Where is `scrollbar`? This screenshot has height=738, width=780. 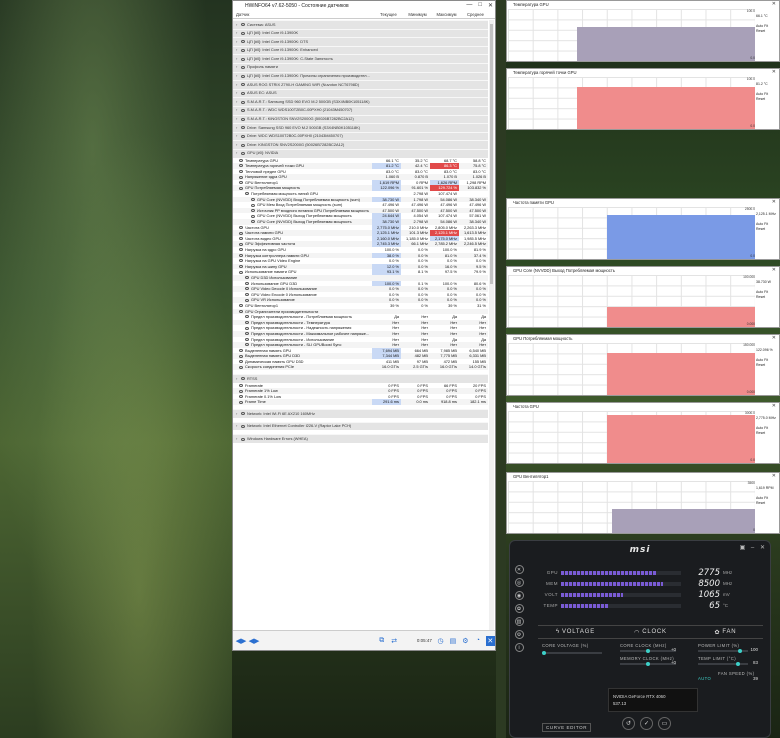
scrollbar is located at coordinates (491, 325).